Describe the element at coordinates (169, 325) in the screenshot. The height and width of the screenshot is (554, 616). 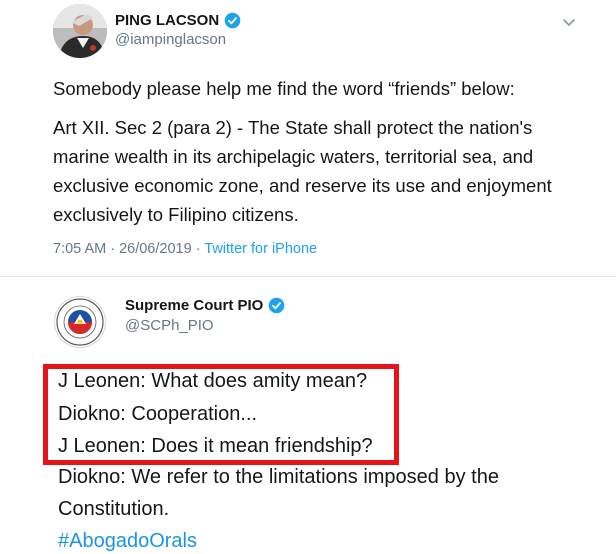
I see `author-handle: @SCPh_PIO` at that location.